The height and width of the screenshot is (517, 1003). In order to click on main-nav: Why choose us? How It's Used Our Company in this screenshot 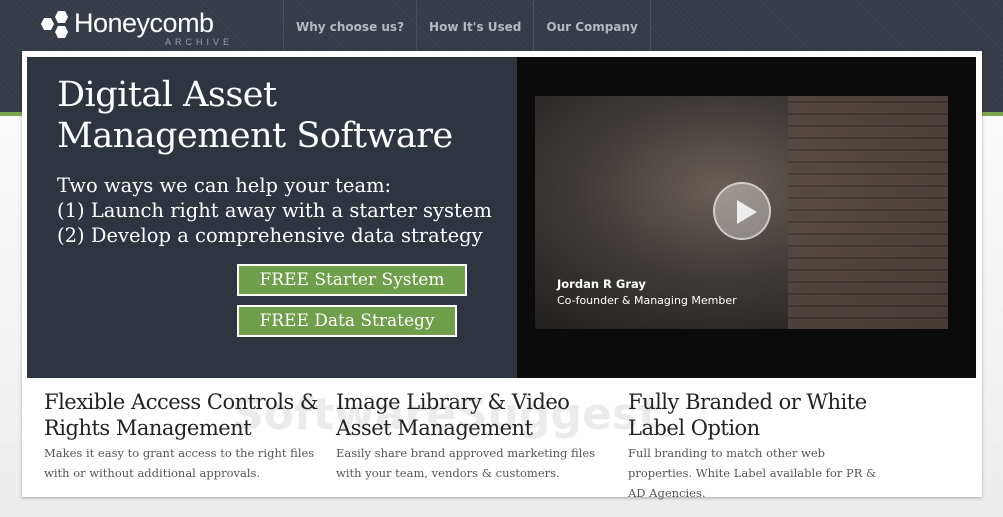, I will do `click(467, 26)`.